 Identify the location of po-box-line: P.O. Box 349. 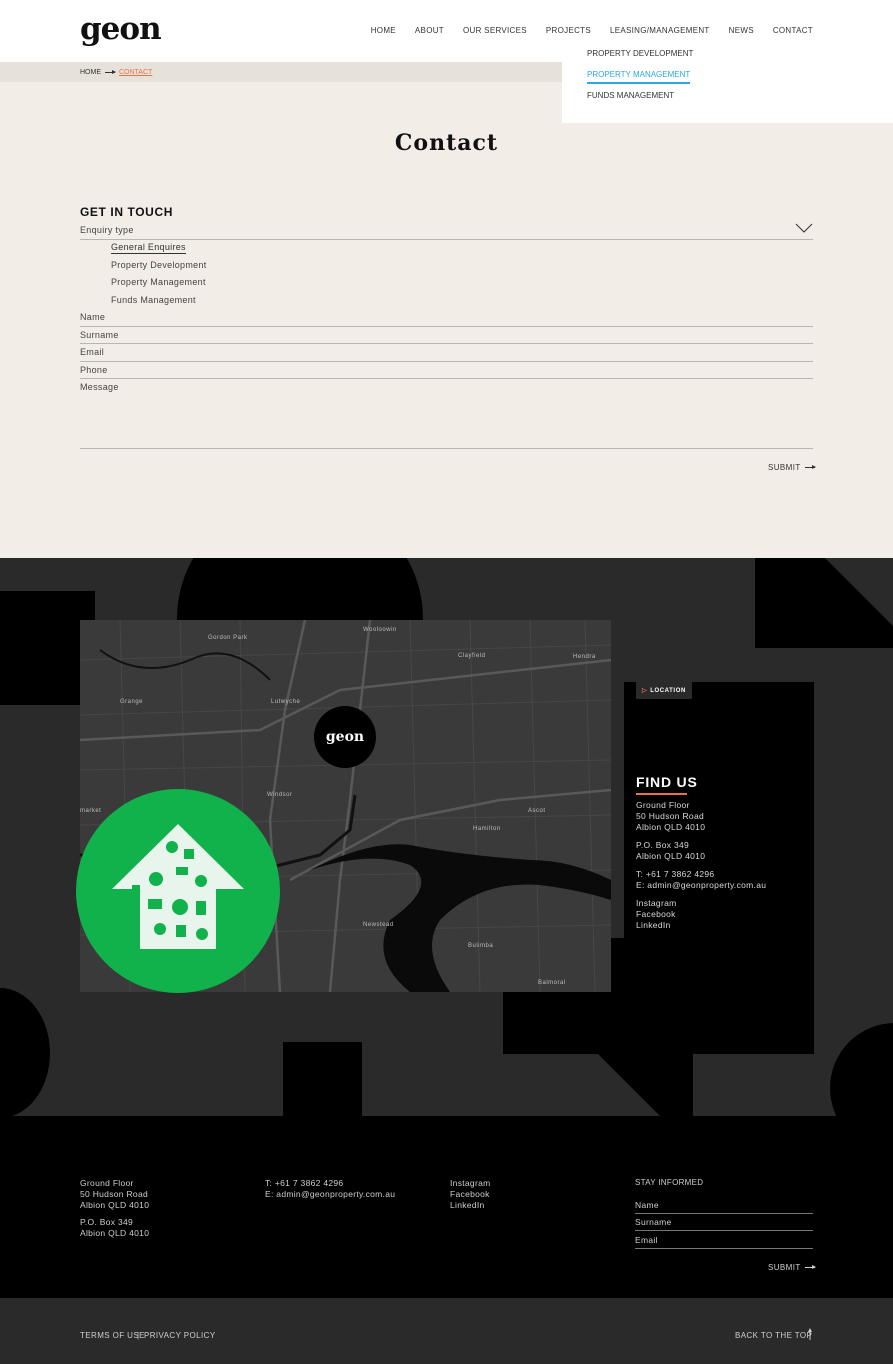
(663, 845).